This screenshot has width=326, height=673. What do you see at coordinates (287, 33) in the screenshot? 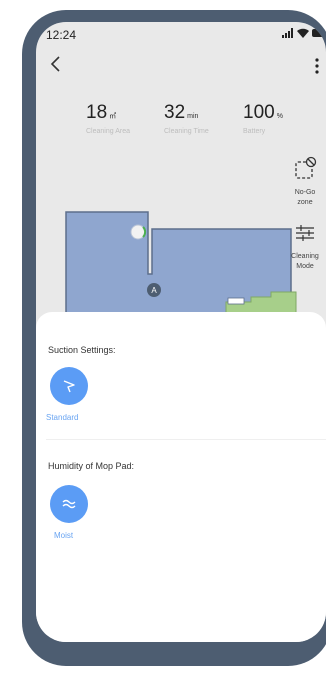
I see `signal-icon` at bounding box center [287, 33].